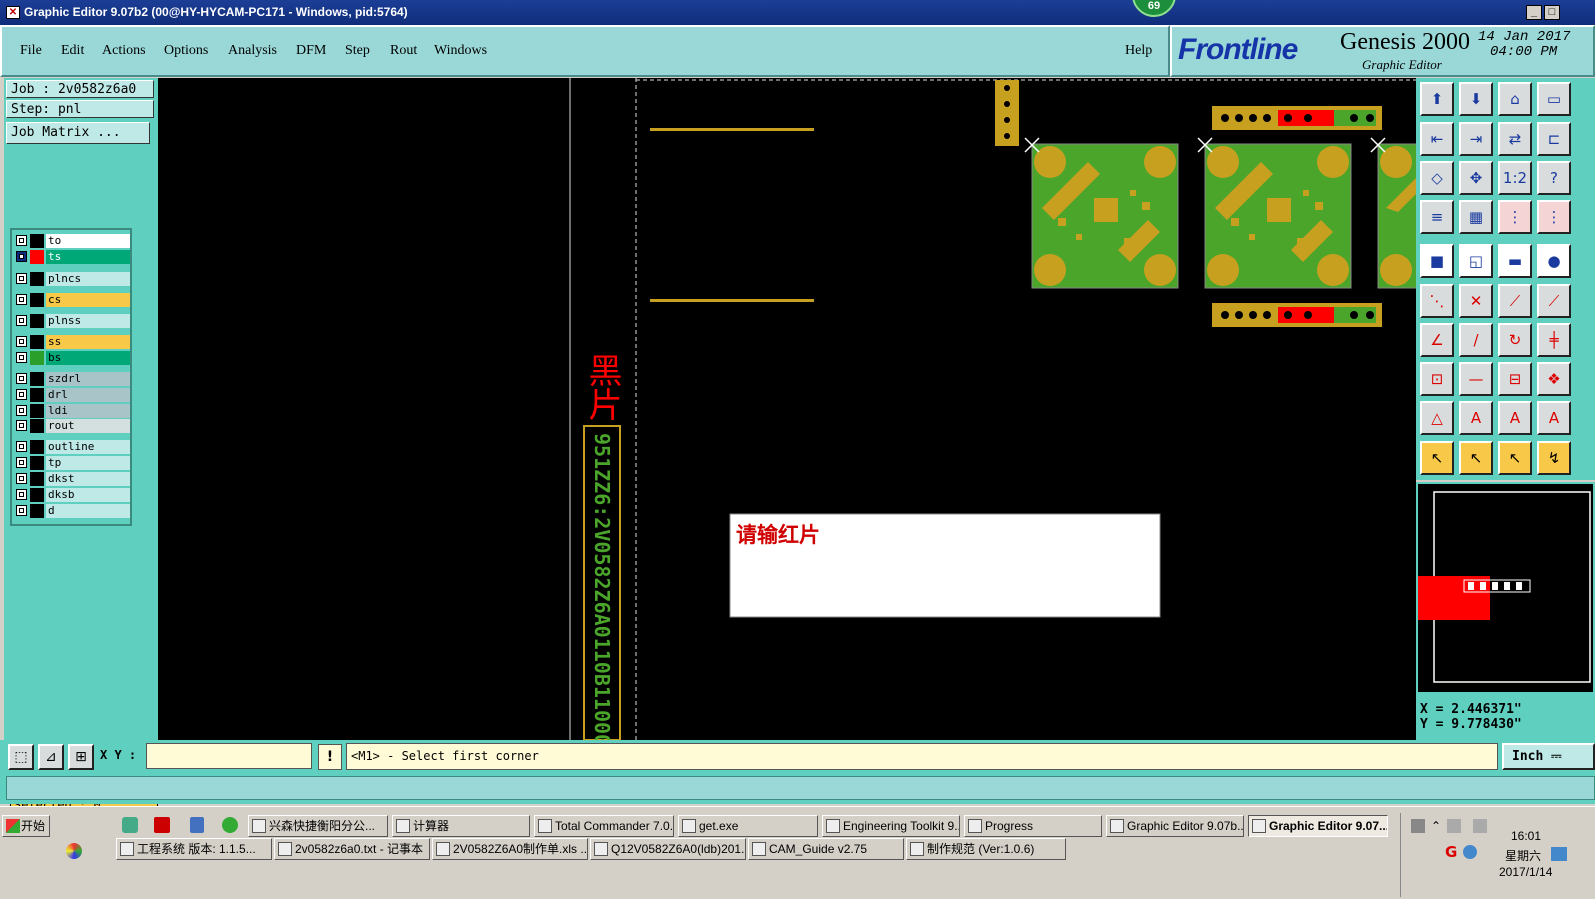  I want to click on browser-icon, so click(230, 825).